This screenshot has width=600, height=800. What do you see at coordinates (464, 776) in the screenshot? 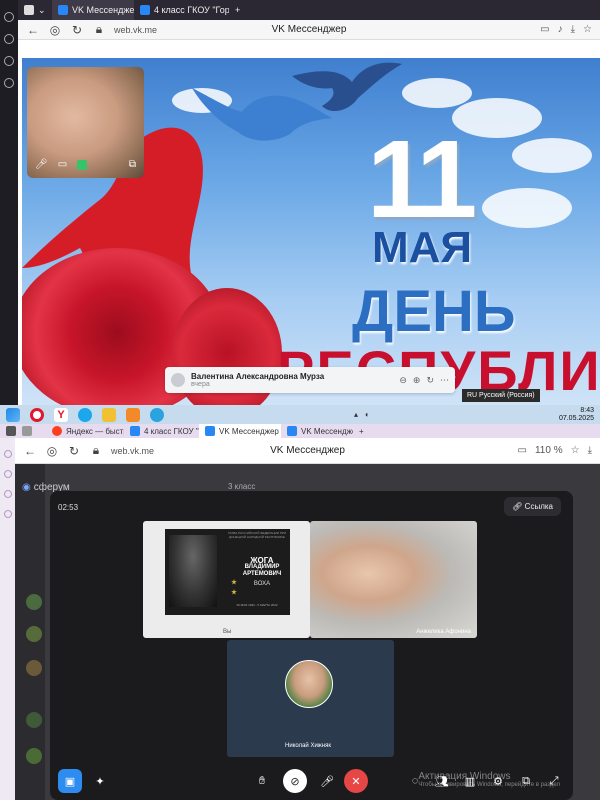
I see `watermark-title: Активация Windows` at bounding box center [464, 776].